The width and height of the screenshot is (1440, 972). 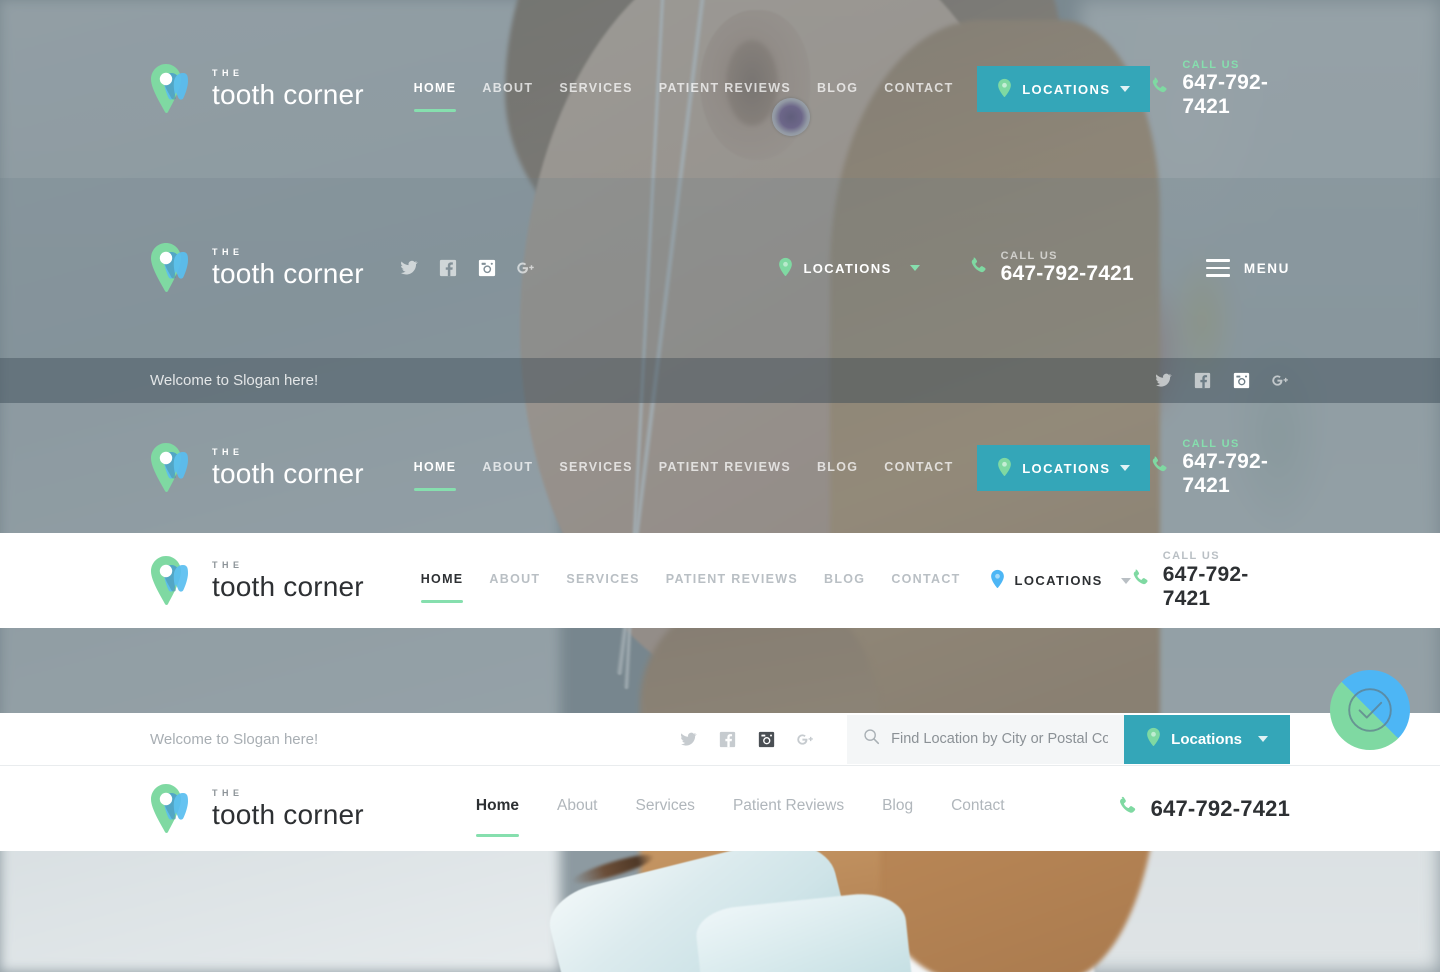 I want to click on nav-item-patient-reviews: Patient Reviews, so click(x=788, y=809).